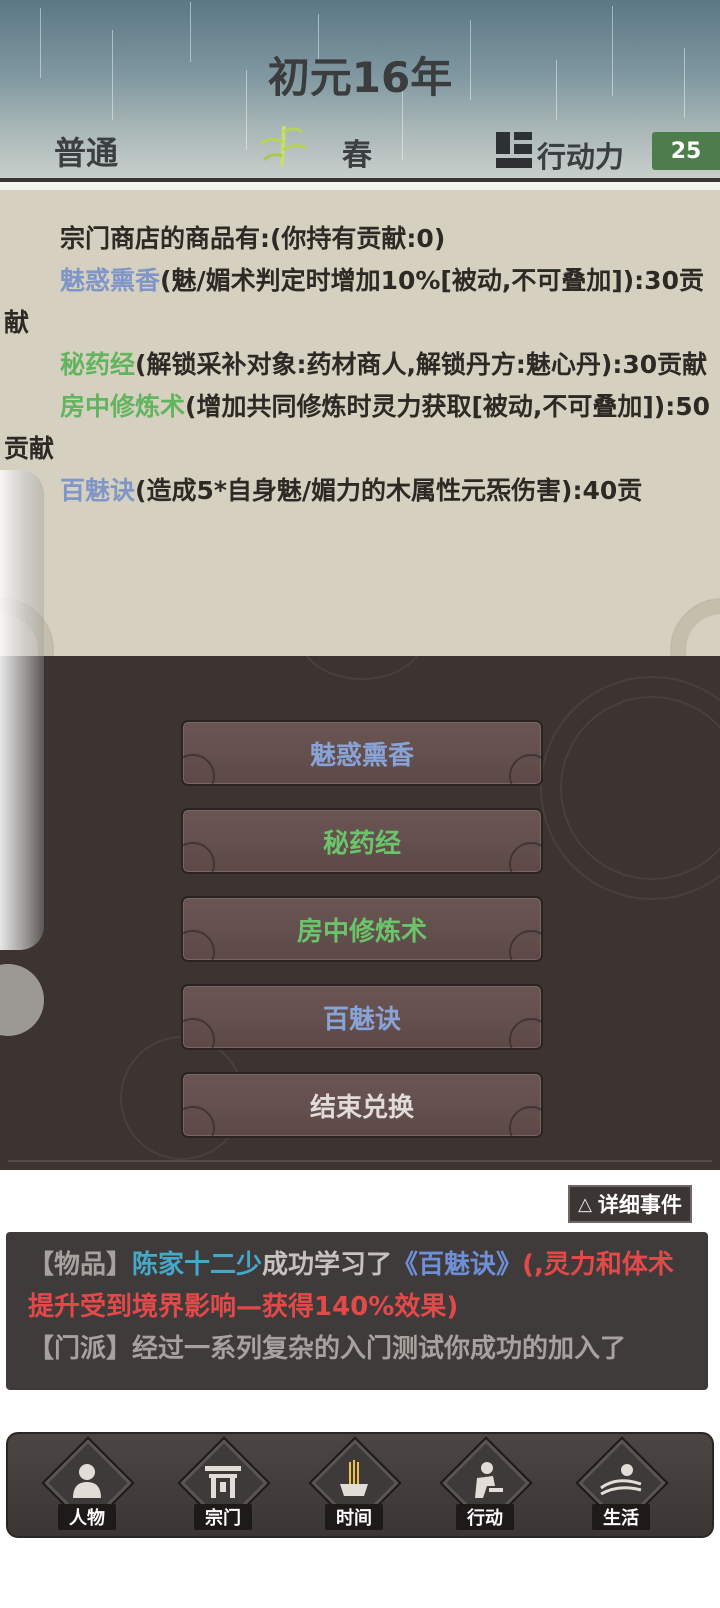 The height and width of the screenshot is (1608, 720). I want to click on option-button-hundred-charm: 百魅诀, so click(362, 1017).